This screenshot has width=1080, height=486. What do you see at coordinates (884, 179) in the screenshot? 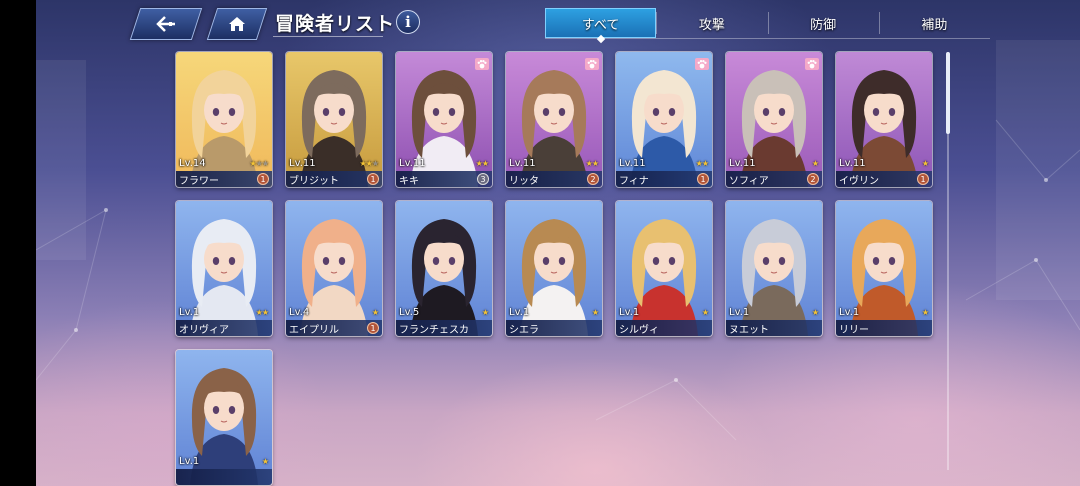
I see `name-plate: イヴリン 1` at bounding box center [884, 179].